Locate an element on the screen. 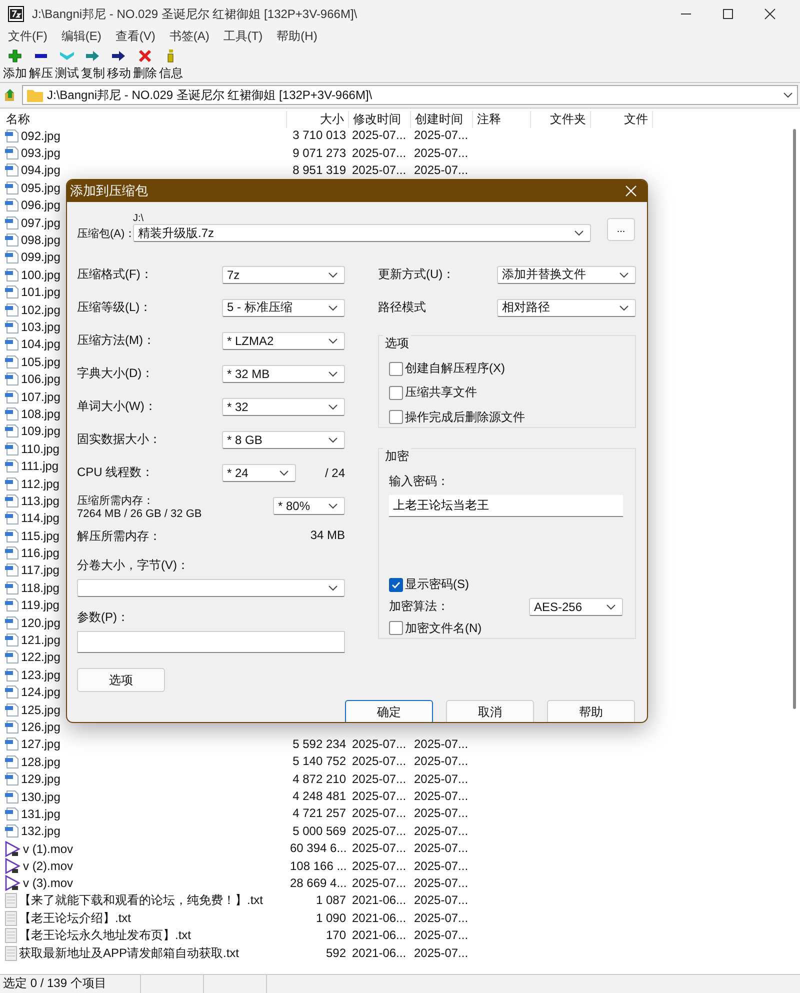 The width and height of the screenshot is (800, 993). dropdown: 7z is located at coordinates (283, 275).